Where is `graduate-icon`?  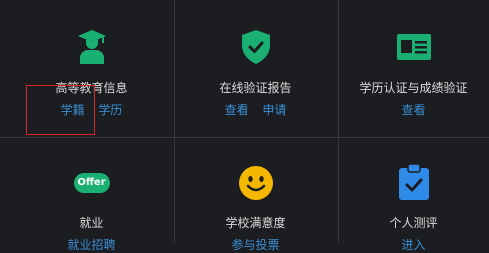
graduate-icon is located at coordinates (91, 47).